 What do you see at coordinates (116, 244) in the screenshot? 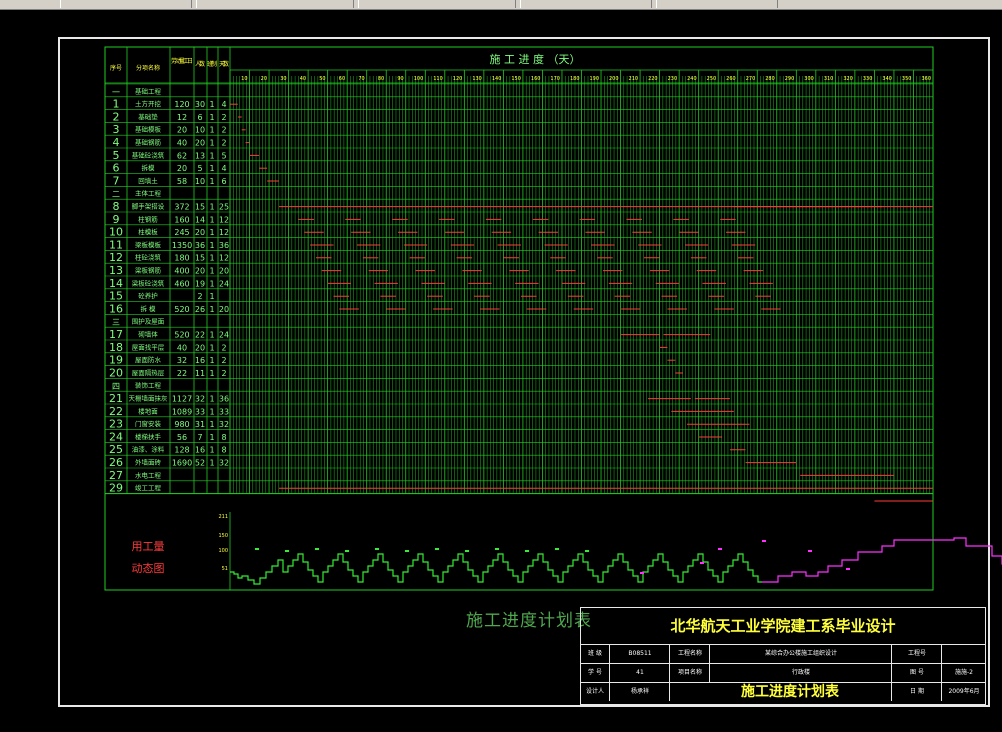
I see `row-seq: 11` at bounding box center [116, 244].